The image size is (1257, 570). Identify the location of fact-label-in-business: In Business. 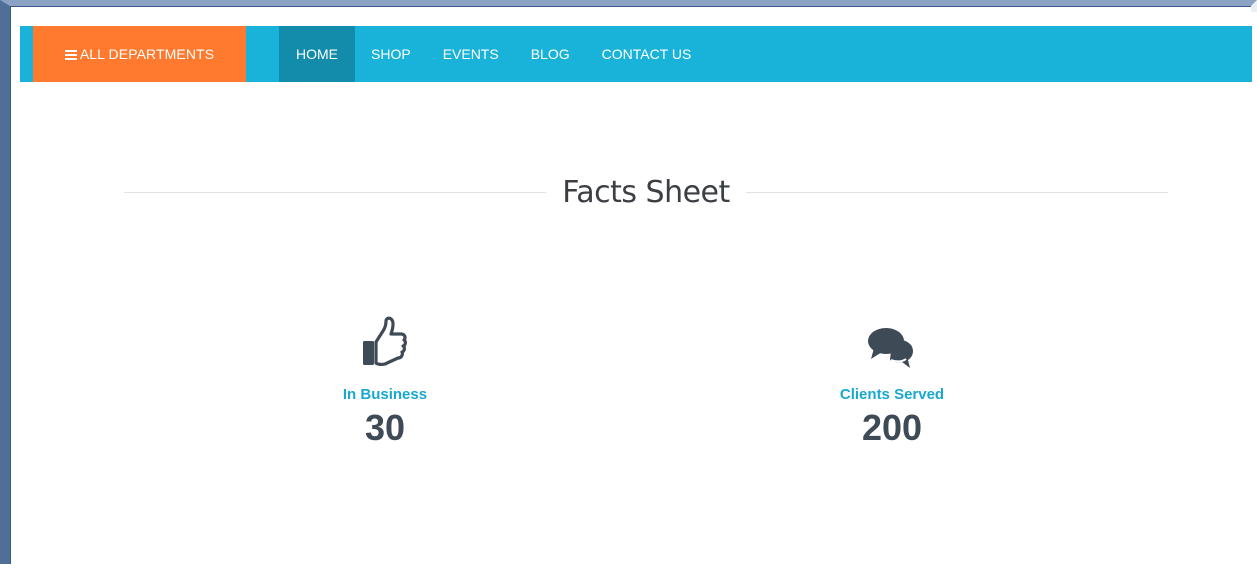
(385, 394).